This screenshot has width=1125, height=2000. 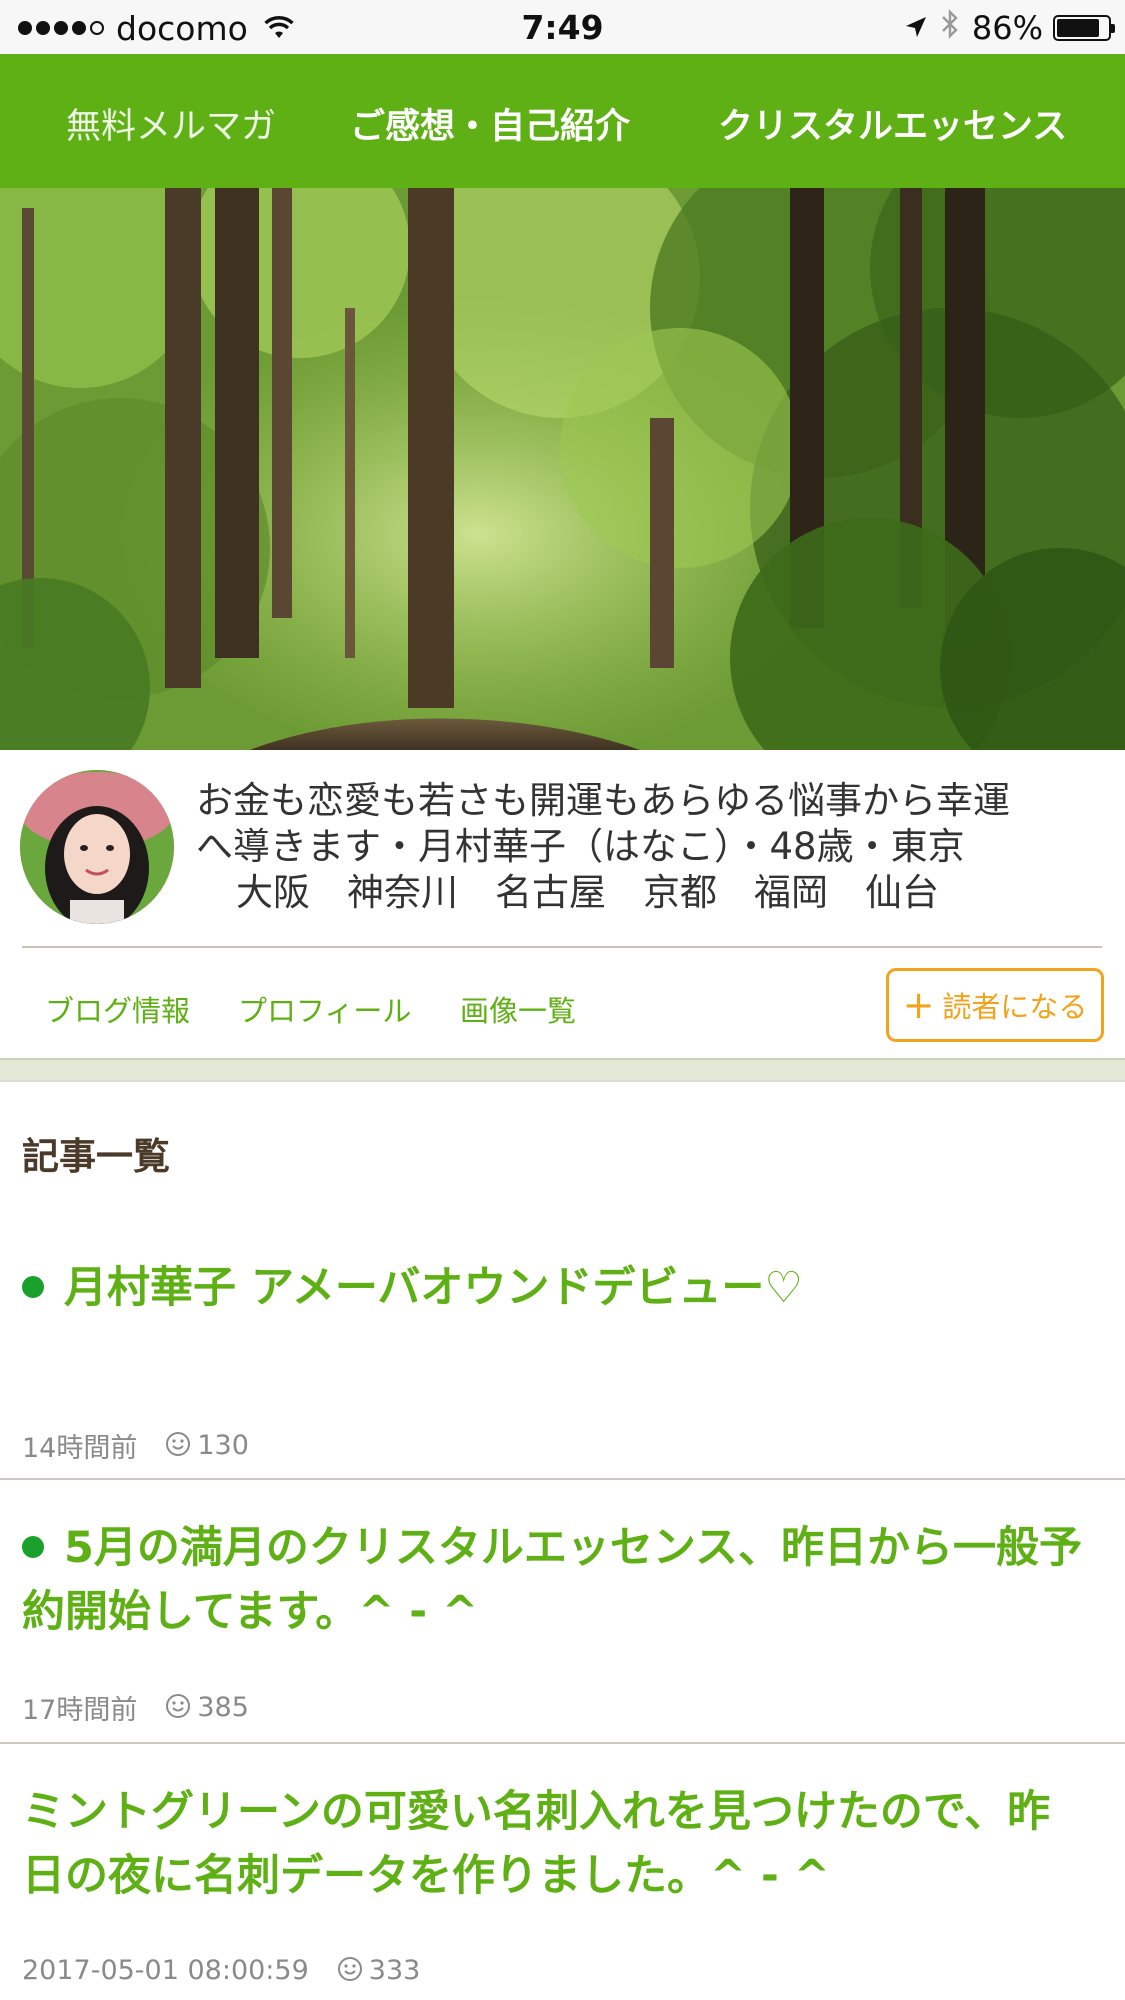 What do you see at coordinates (552, 1580) in the screenshot?
I see `article-title-text: 5月の満月のクリスタルエッセンス、昨日から一般予約開始してます。^ - ^` at bounding box center [552, 1580].